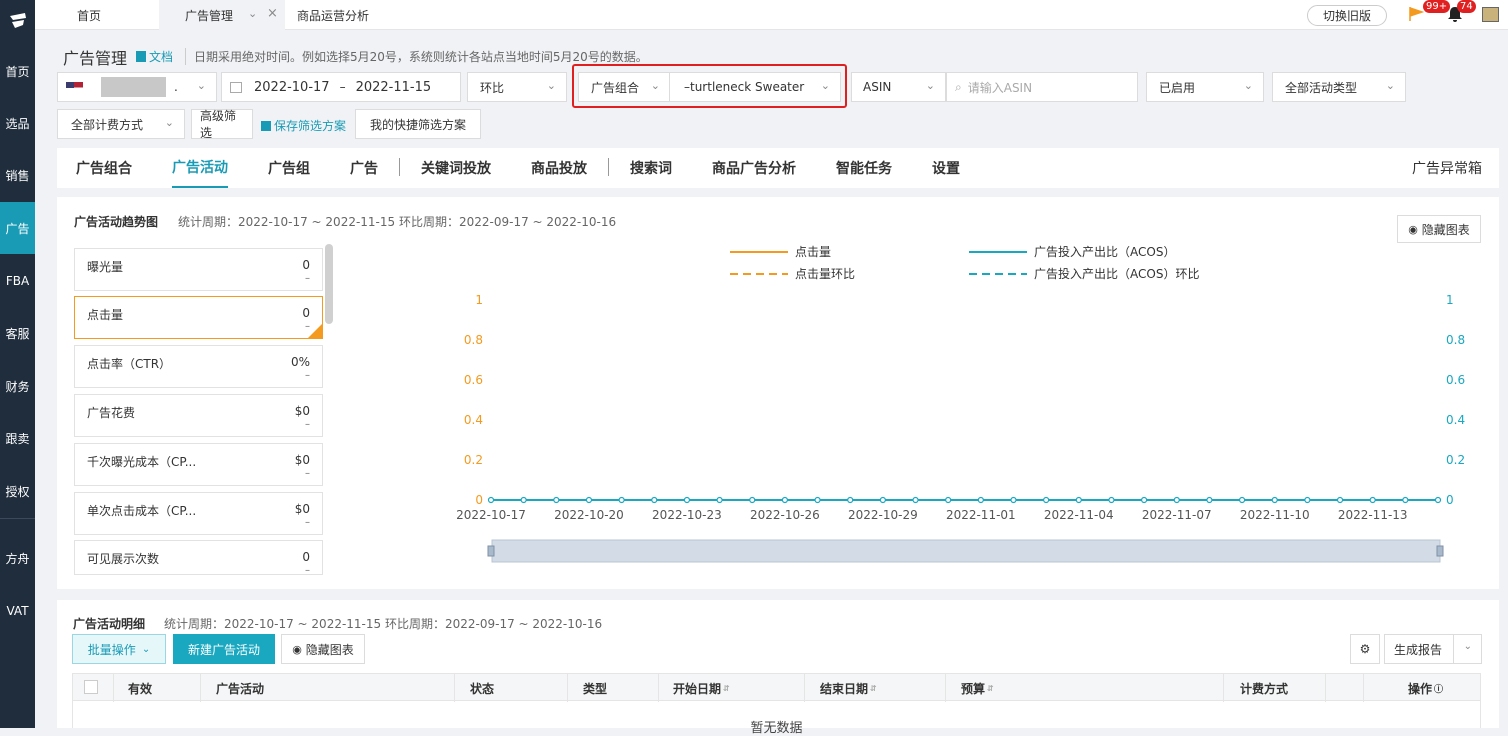  What do you see at coordinates (323, 649) in the screenshot?
I see `hide-chart-button: ◉ 隐藏图表` at bounding box center [323, 649].